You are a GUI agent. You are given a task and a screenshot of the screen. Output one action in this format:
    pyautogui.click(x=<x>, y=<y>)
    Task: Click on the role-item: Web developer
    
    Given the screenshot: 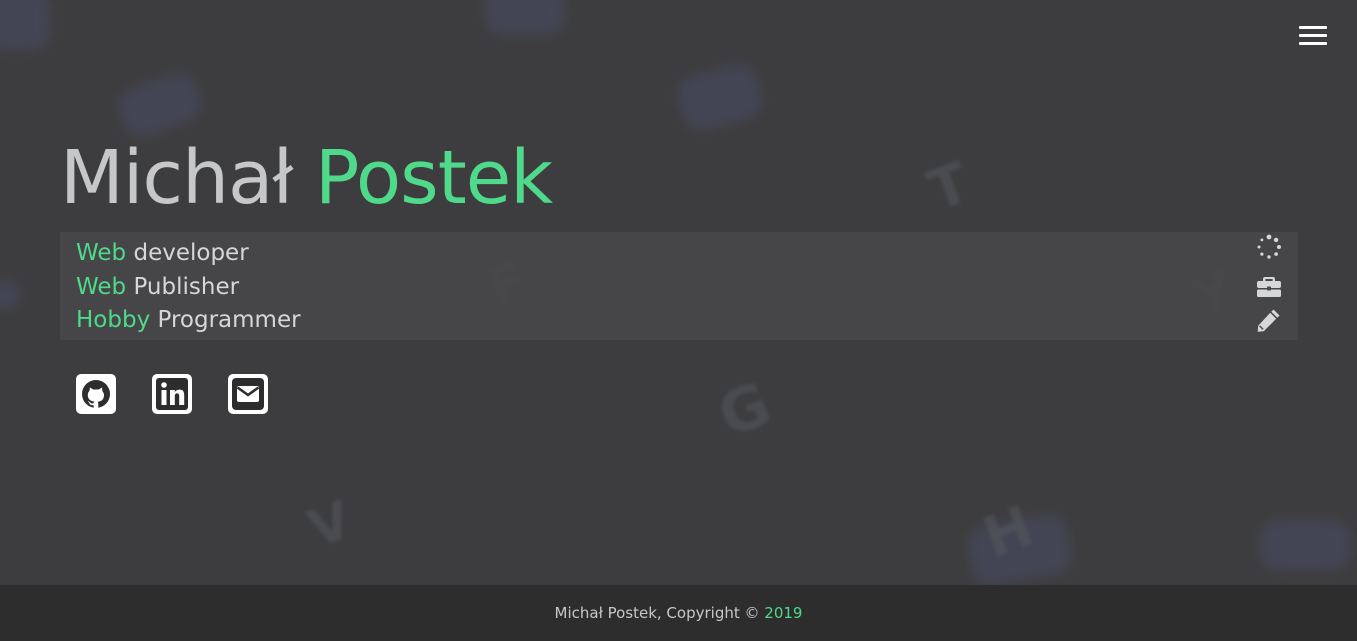 What is the action you would take?
    pyautogui.click(x=162, y=253)
    